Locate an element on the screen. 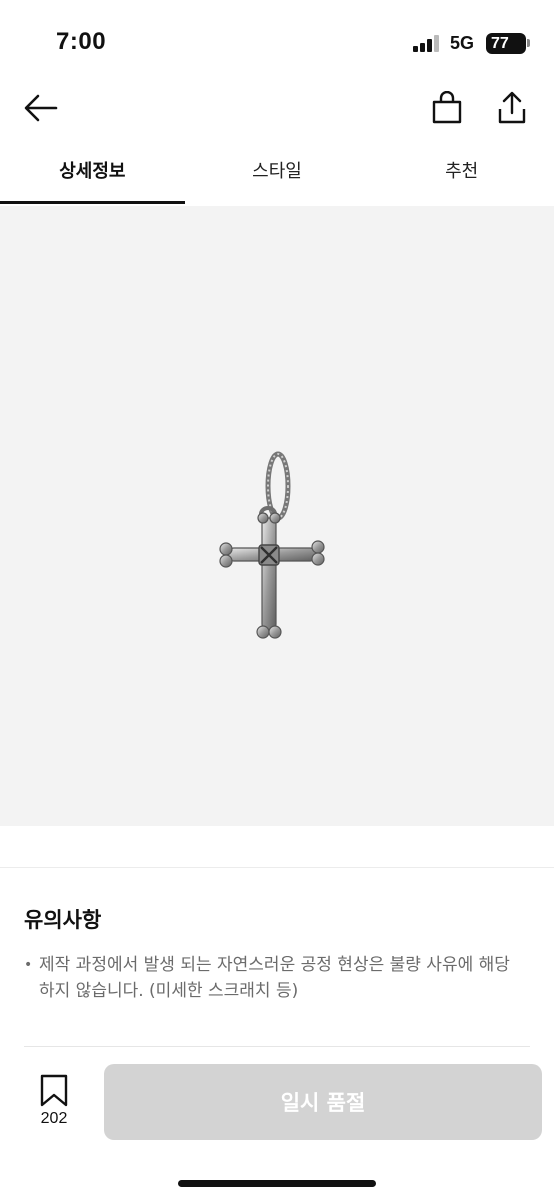  tab-details: 상세정보 is located at coordinates (92, 172).